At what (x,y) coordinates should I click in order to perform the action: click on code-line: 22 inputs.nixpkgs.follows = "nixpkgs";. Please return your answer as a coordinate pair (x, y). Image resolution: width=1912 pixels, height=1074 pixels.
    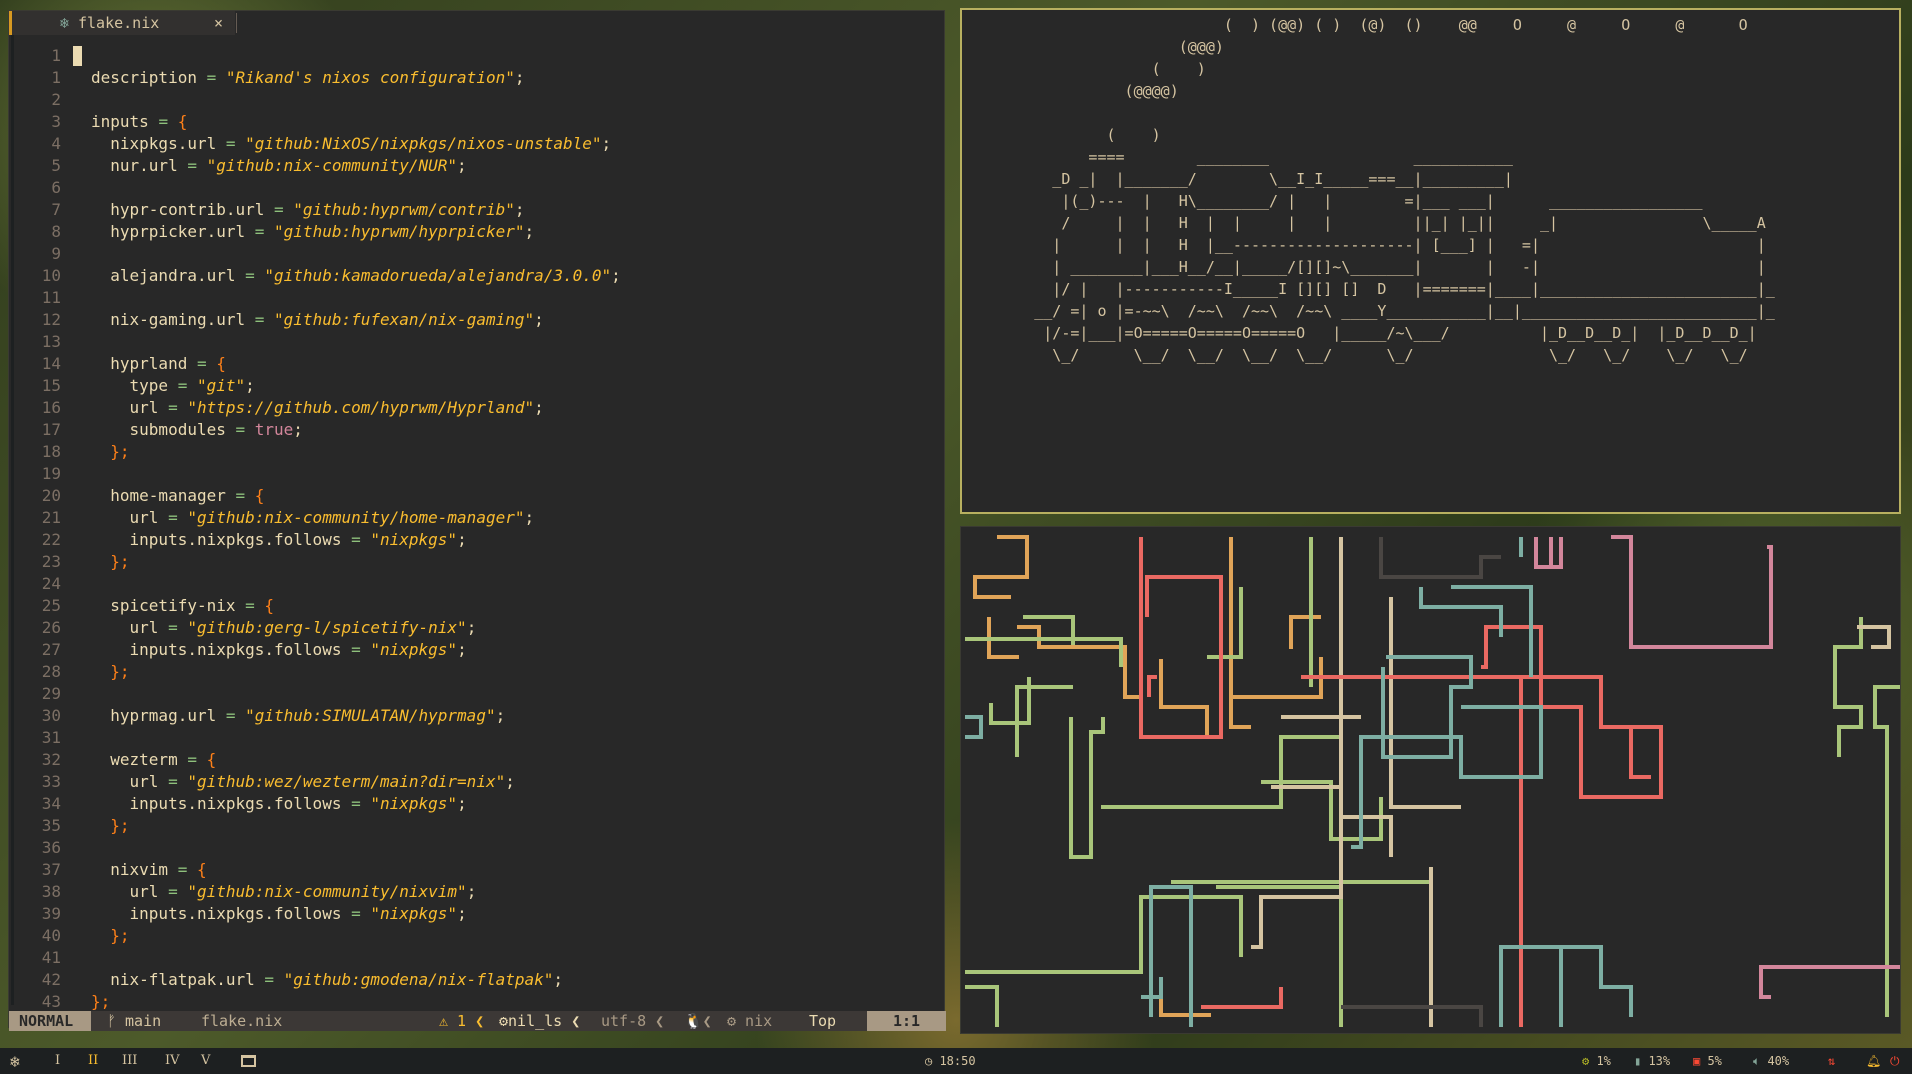
    Looking at the image, I should click on (476, 540).